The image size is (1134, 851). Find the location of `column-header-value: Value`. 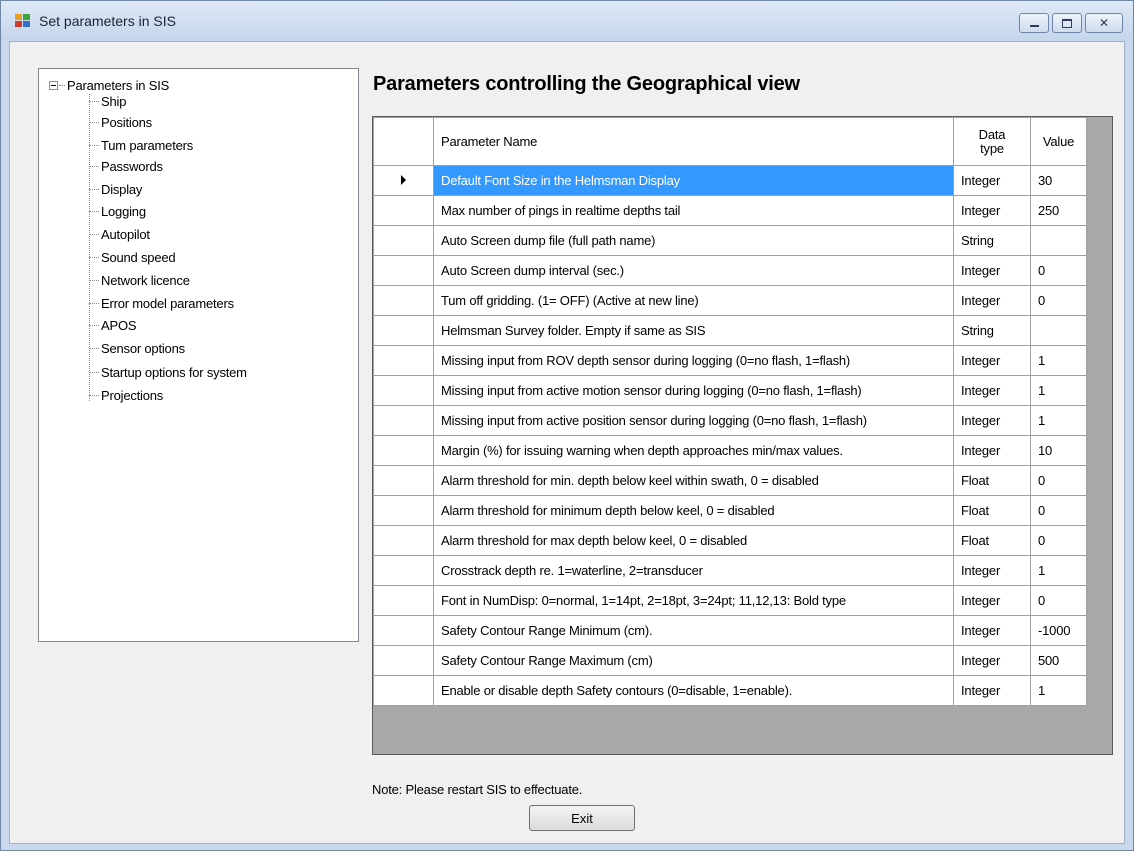

column-header-value: Value is located at coordinates (1058, 141).